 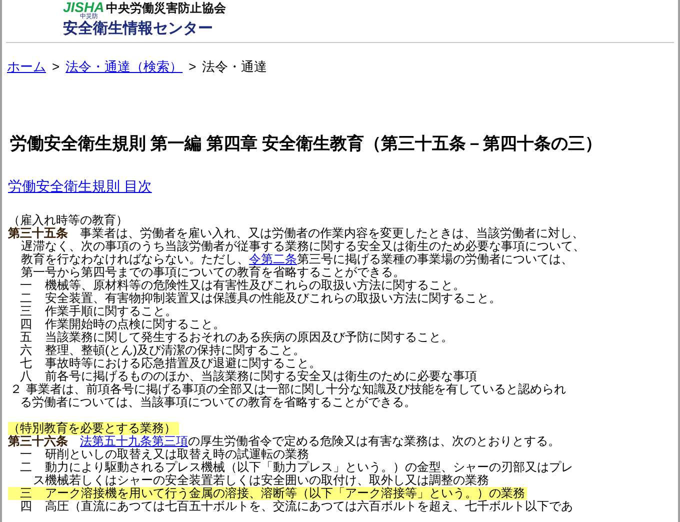 What do you see at coordinates (273, 298) in the screenshot?
I see `item-text: 安全装置、有害物抑制装置又は保護具の性能及びこれらの取扱い方法に関すること。` at bounding box center [273, 298].